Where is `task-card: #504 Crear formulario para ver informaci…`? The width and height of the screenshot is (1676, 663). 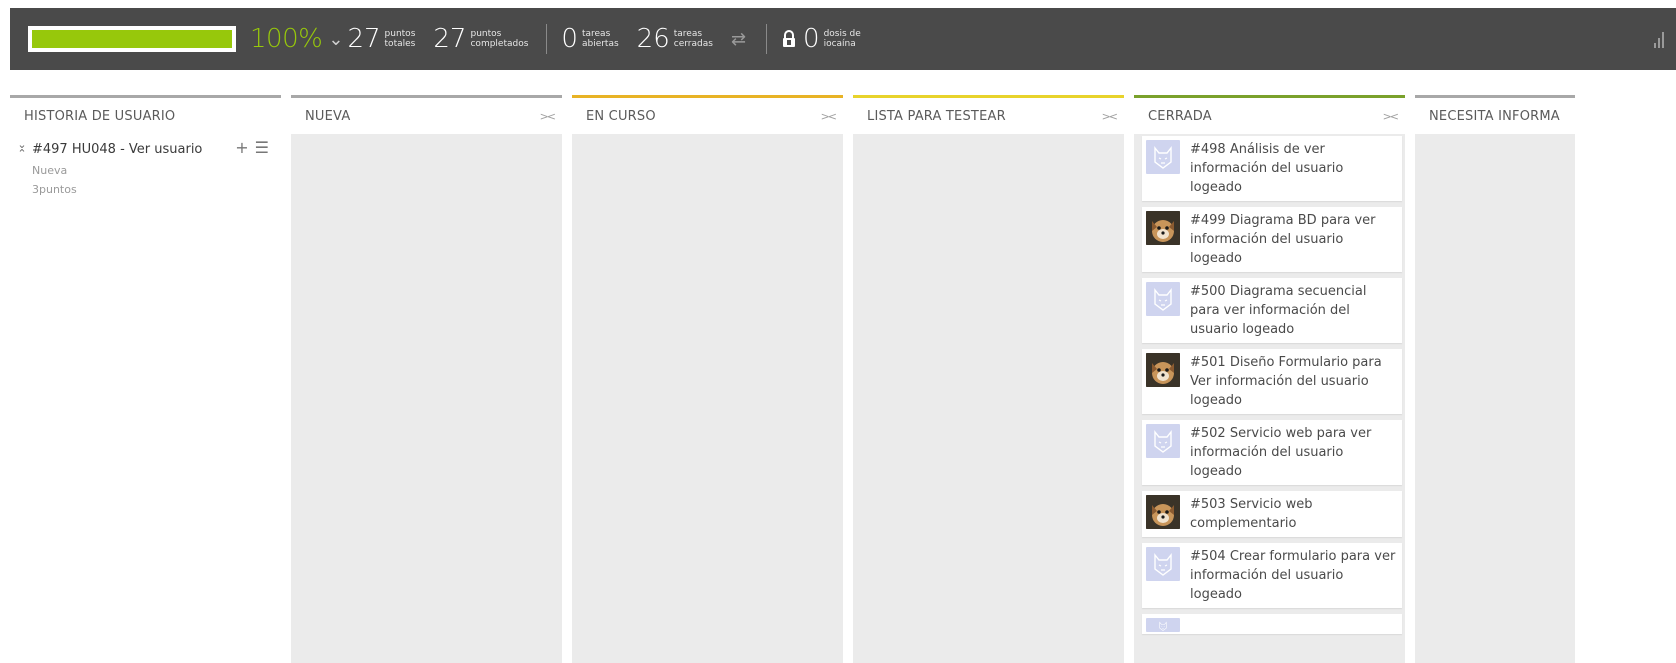 task-card: #504 Crear formulario para ver informaci… is located at coordinates (1272, 575).